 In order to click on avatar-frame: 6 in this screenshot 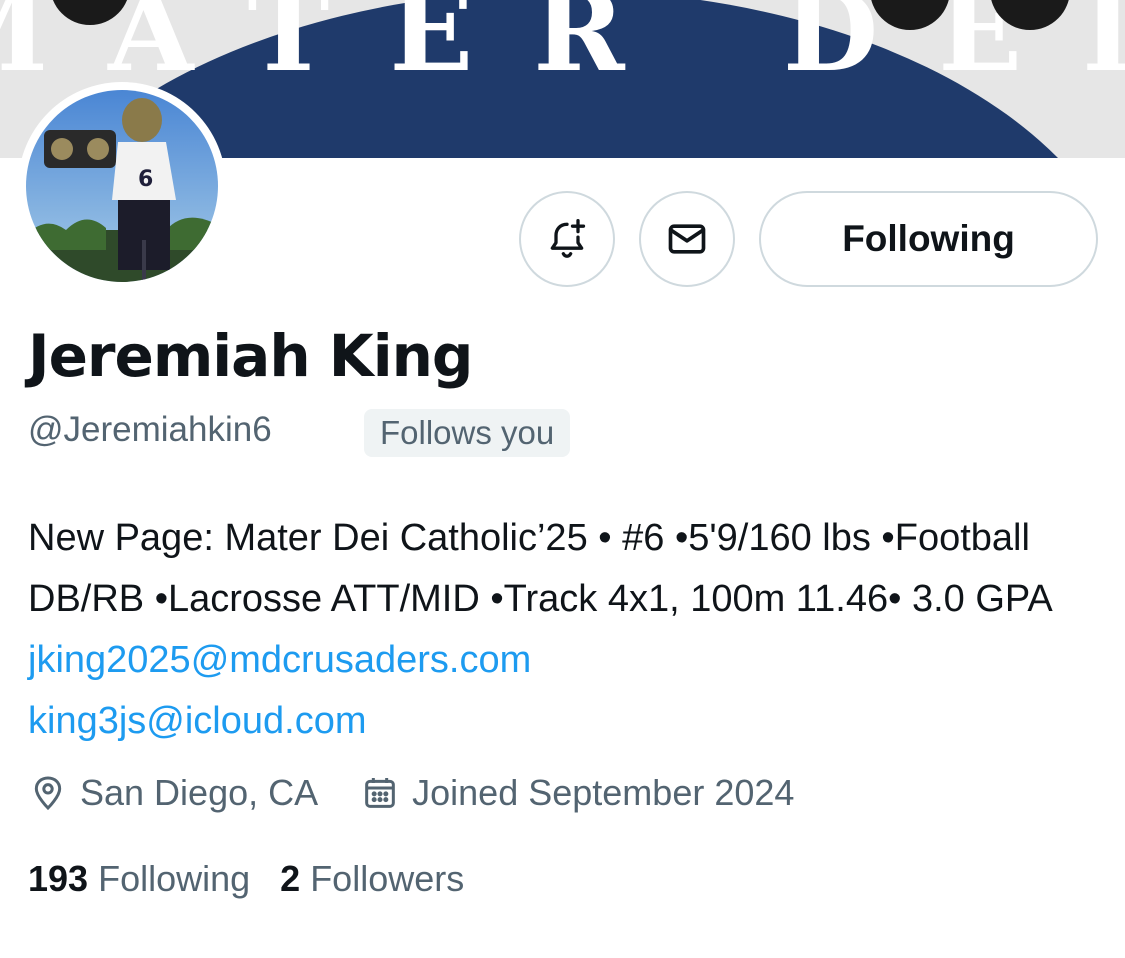, I will do `click(122, 186)`.